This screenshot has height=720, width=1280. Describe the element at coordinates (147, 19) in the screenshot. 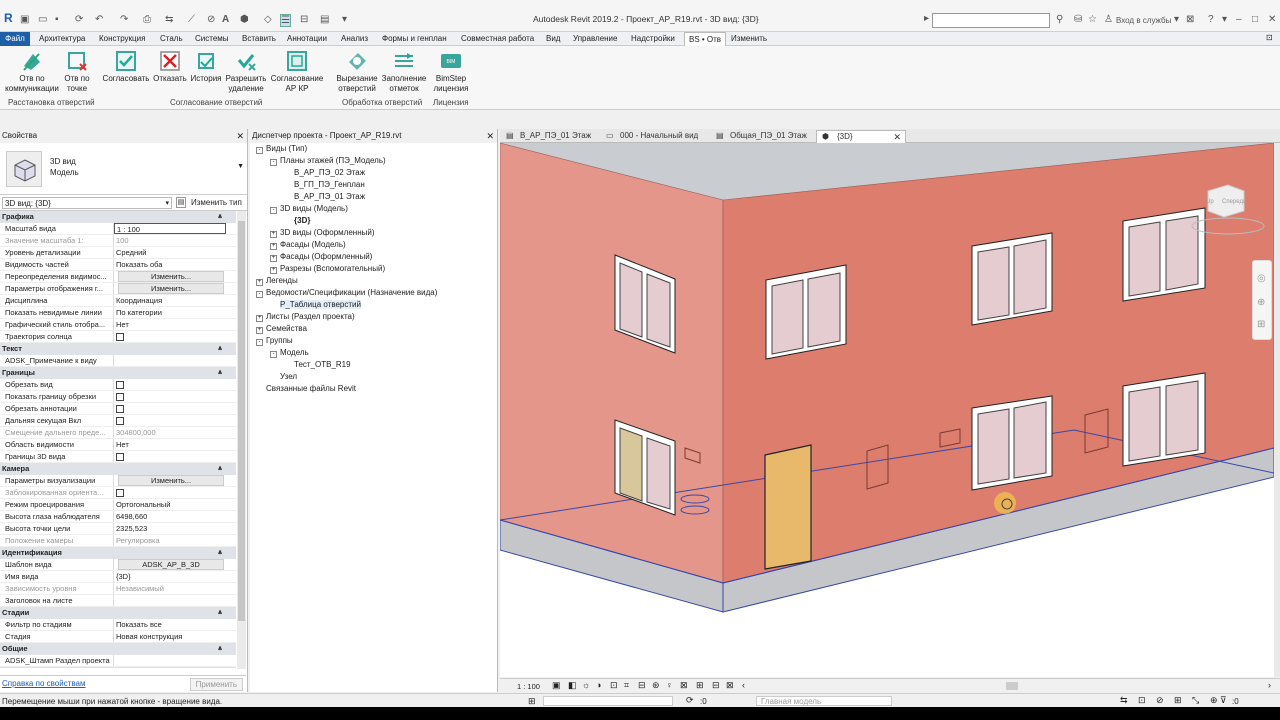

I see `print-icon: ⎙` at that location.